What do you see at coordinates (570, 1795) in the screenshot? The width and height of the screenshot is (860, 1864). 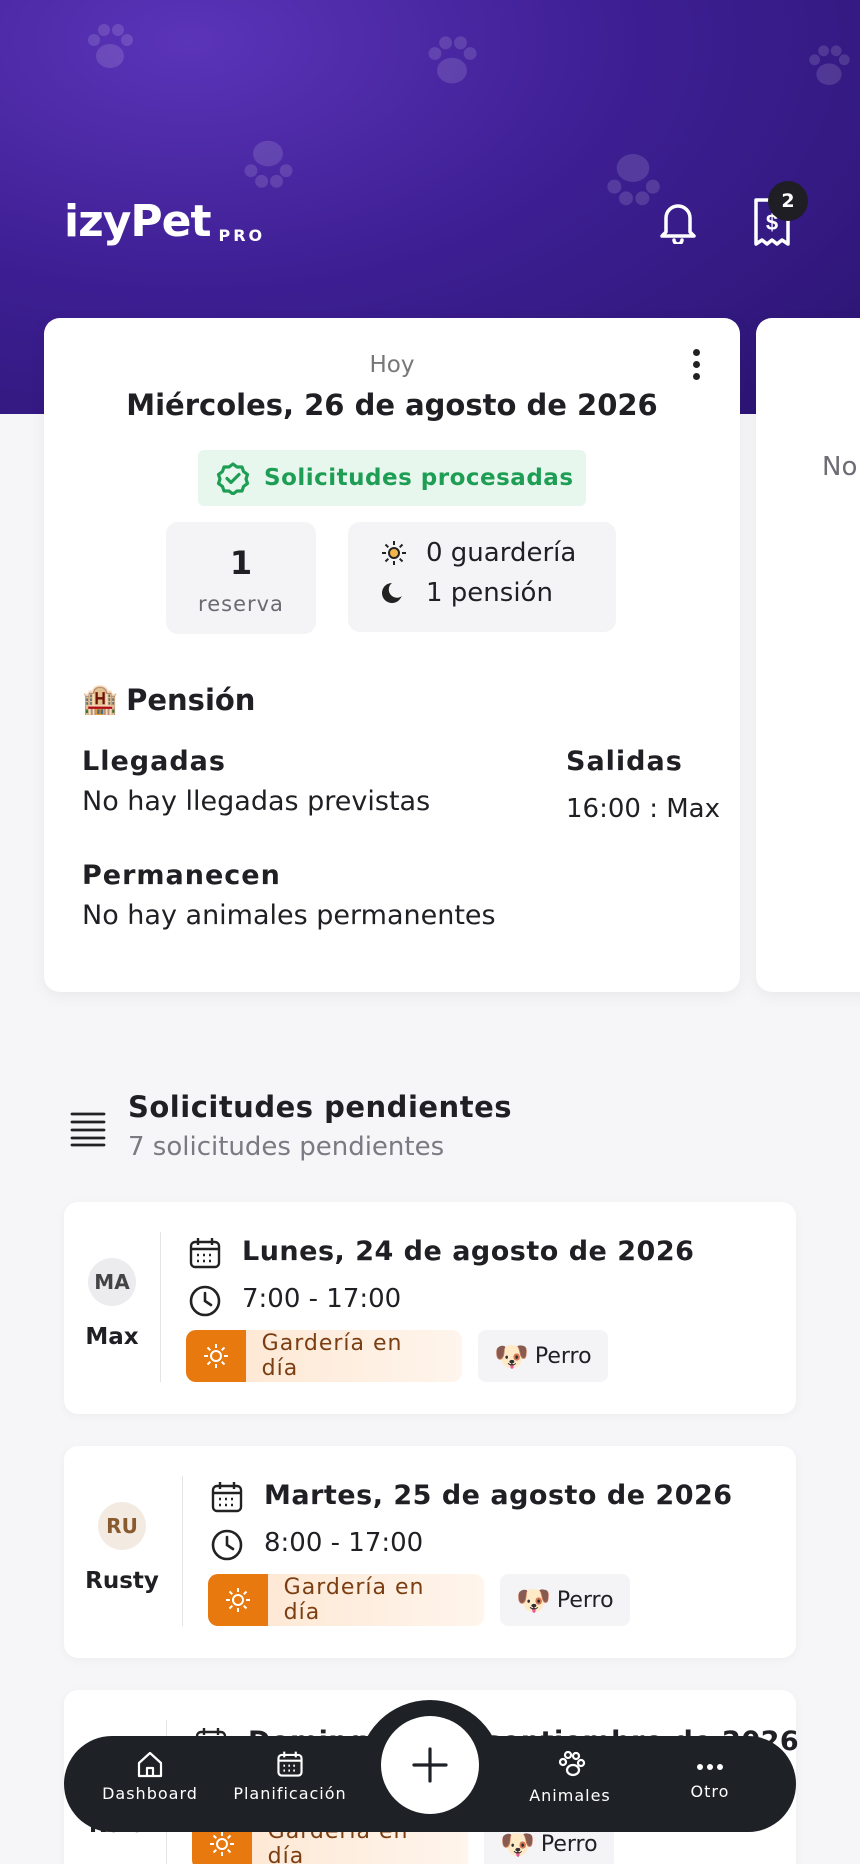 I see `nav-animals-label: Animales` at bounding box center [570, 1795].